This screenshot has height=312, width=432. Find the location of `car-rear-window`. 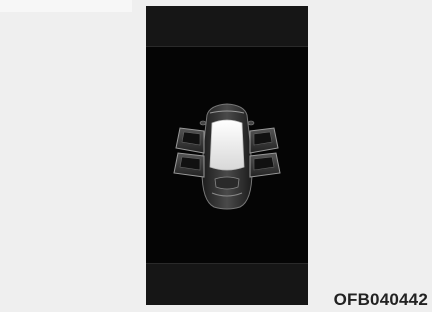

car-rear-window is located at coordinates (227, 183).